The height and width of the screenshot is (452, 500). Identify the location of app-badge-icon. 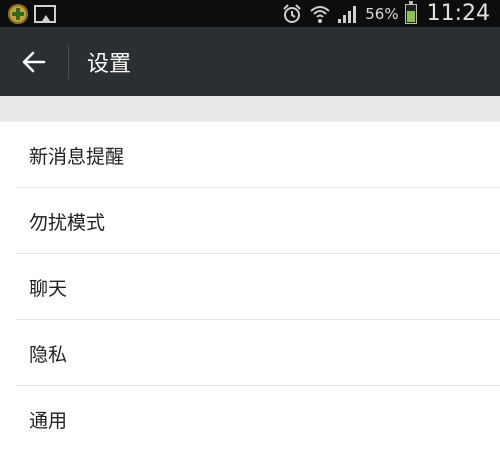
(18, 13).